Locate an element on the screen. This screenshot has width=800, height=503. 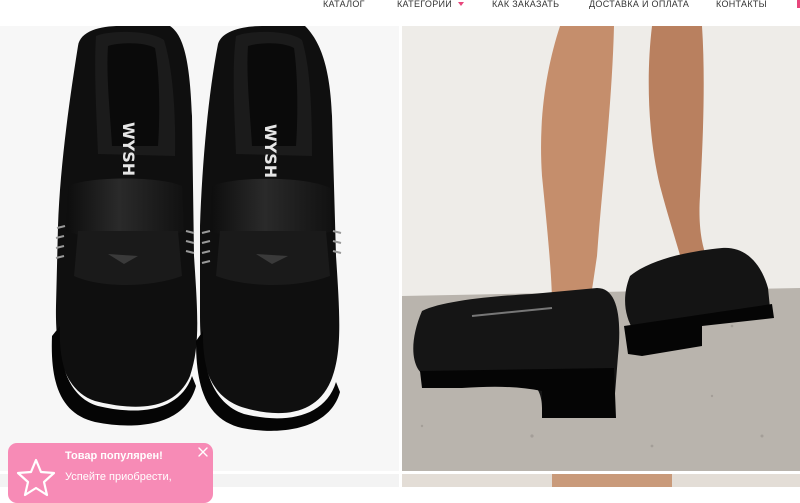
nav-item-label: КОНТАКТЫ is located at coordinates (741, 4).